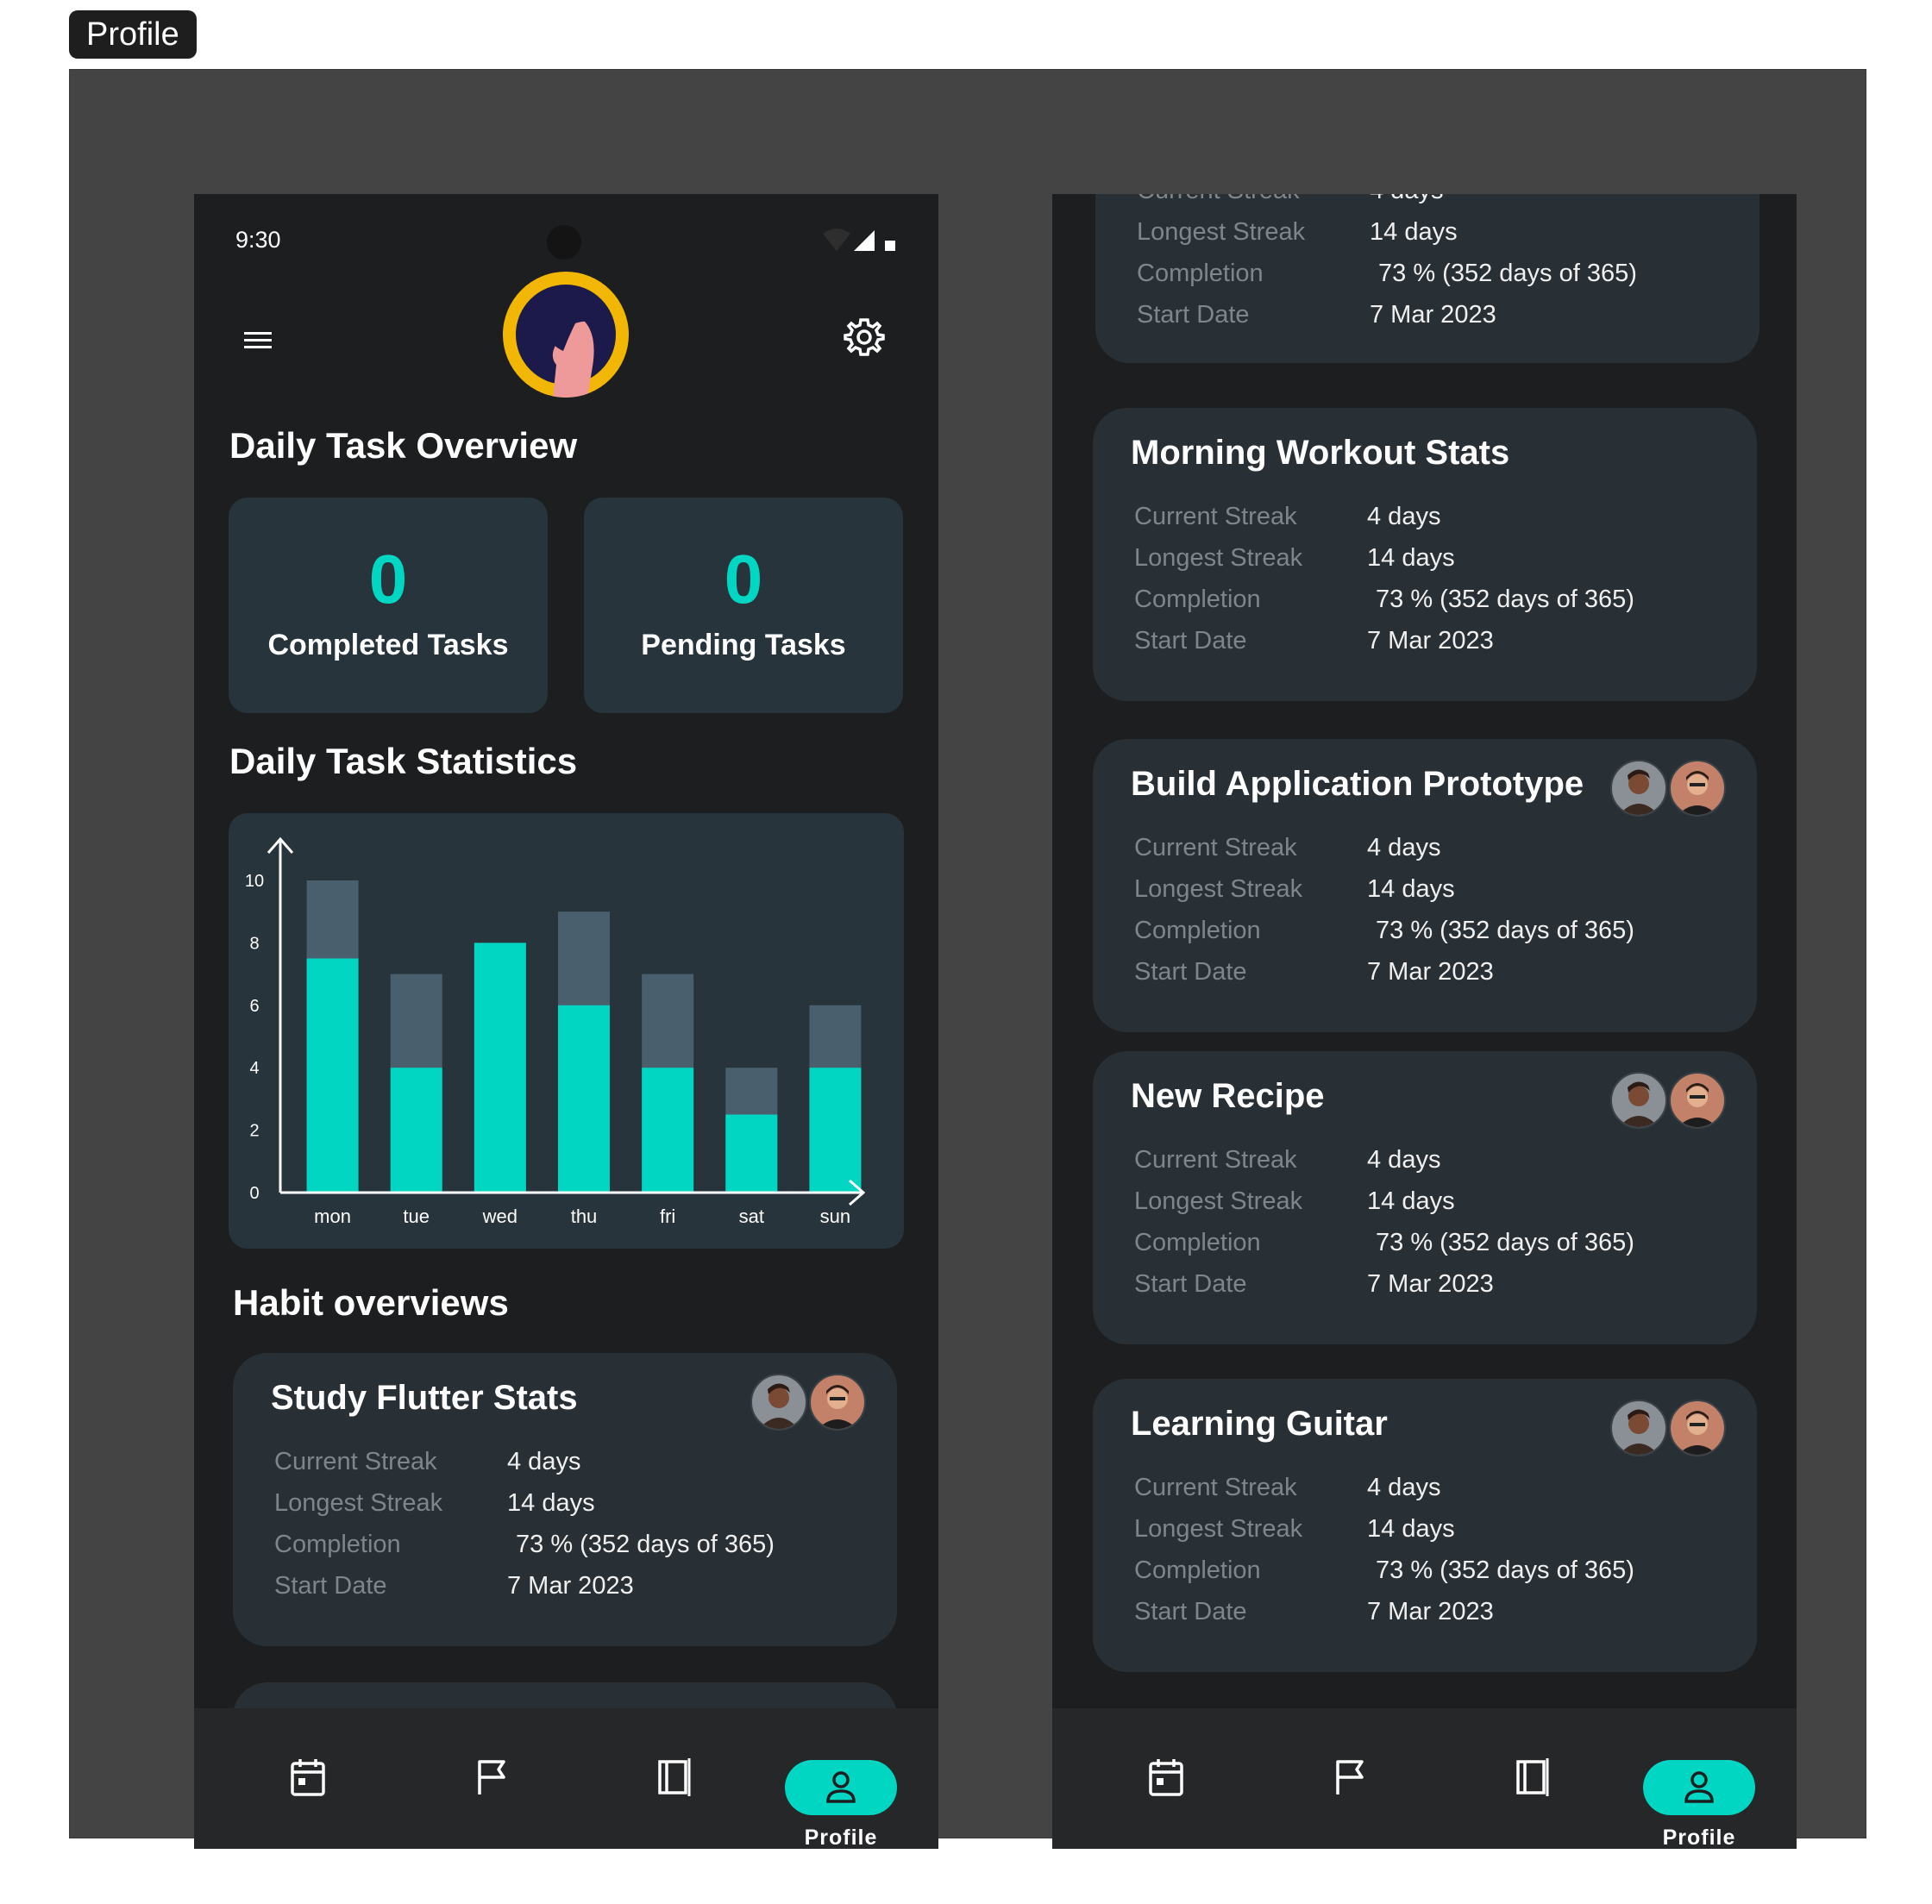 This screenshot has height=1904, width=1932. Describe the element at coordinates (752, 1154) in the screenshot. I see `bar-completed-sat` at that location.